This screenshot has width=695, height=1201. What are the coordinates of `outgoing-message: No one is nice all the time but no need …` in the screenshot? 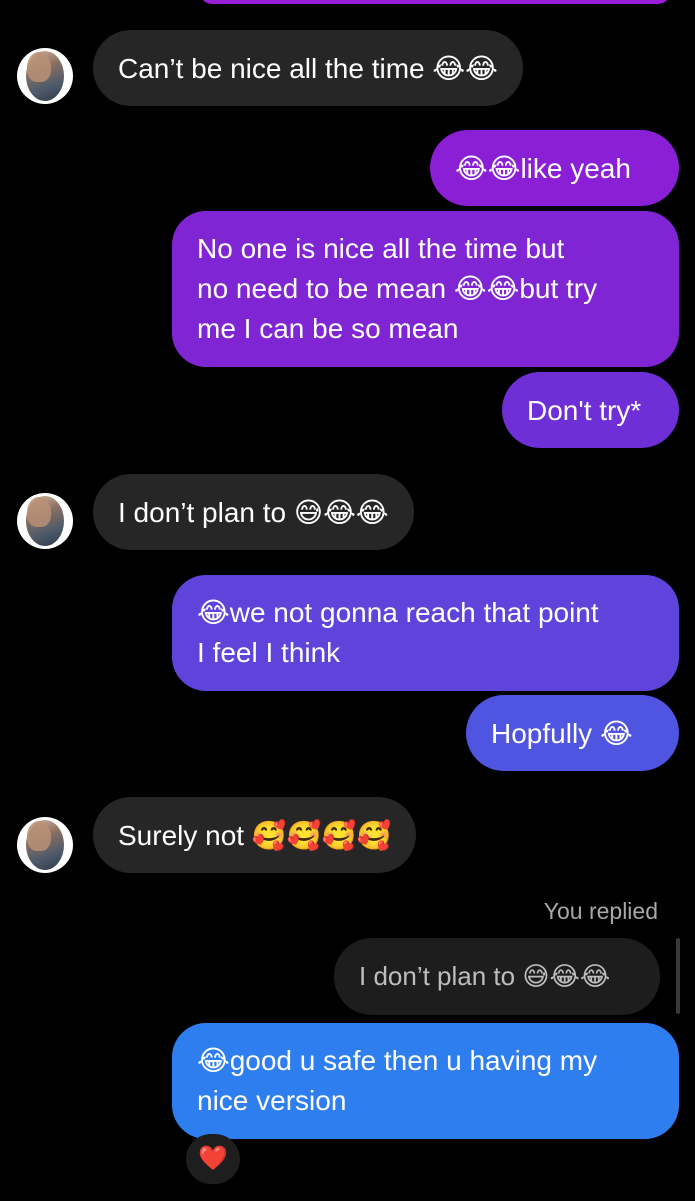 It's located at (425, 289).